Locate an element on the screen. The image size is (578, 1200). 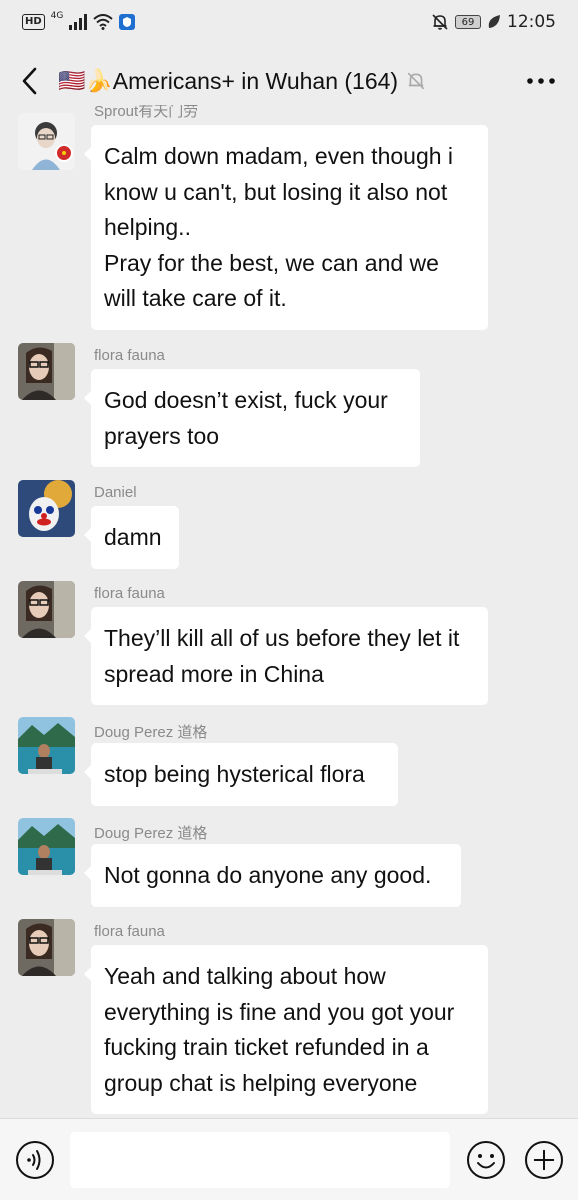
message-bubble: stop being hysterical flora is located at coordinates (241, 774).